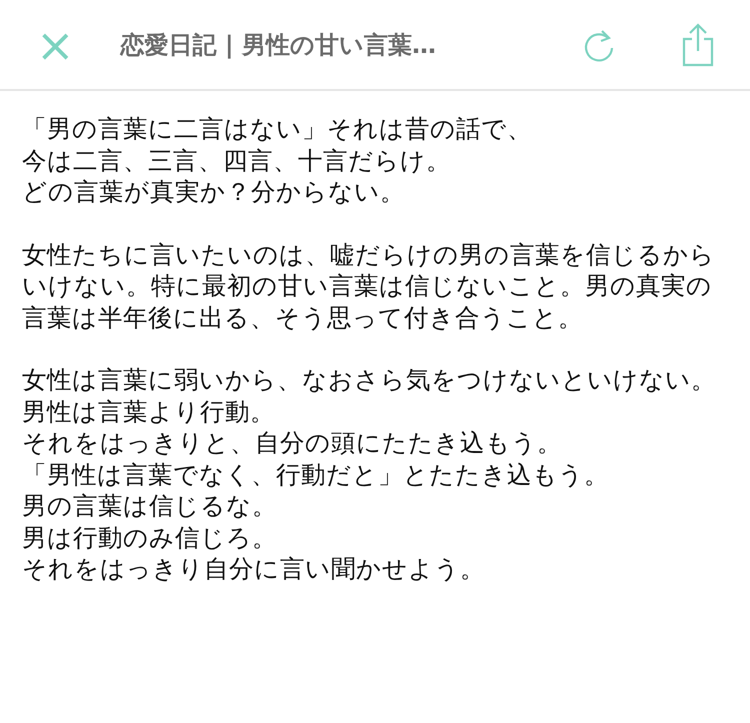  What do you see at coordinates (55, 45) in the screenshot?
I see `close-button: ×` at bounding box center [55, 45].